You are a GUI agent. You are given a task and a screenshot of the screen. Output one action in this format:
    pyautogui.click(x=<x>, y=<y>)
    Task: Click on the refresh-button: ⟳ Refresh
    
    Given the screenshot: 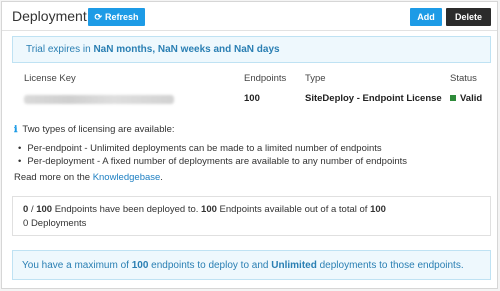 What is the action you would take?
    pyautogui.click(x=116, y=17)
    